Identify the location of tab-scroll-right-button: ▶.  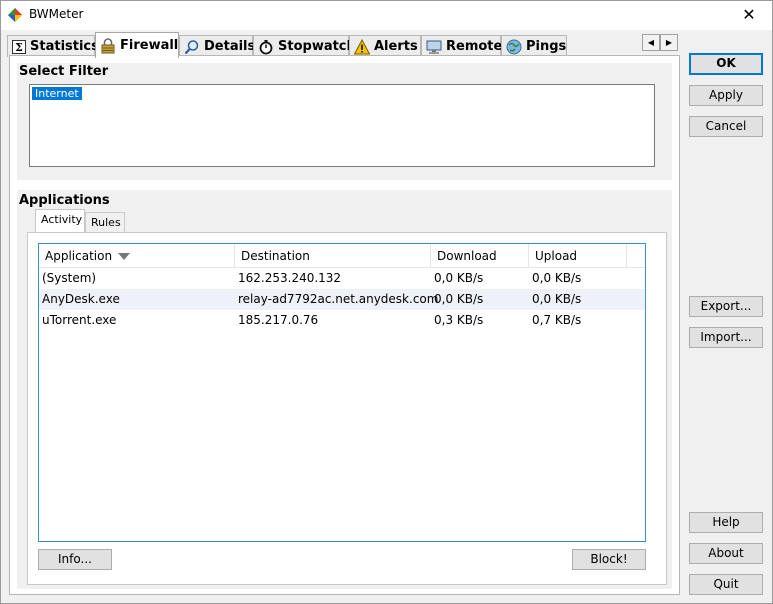
(669, 42).